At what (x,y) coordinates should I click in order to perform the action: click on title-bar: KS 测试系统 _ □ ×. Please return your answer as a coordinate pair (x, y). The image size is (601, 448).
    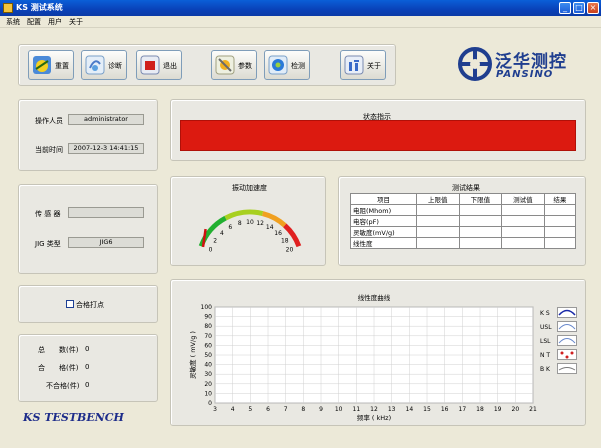
    Looking at the image, I should click on (300, 8).